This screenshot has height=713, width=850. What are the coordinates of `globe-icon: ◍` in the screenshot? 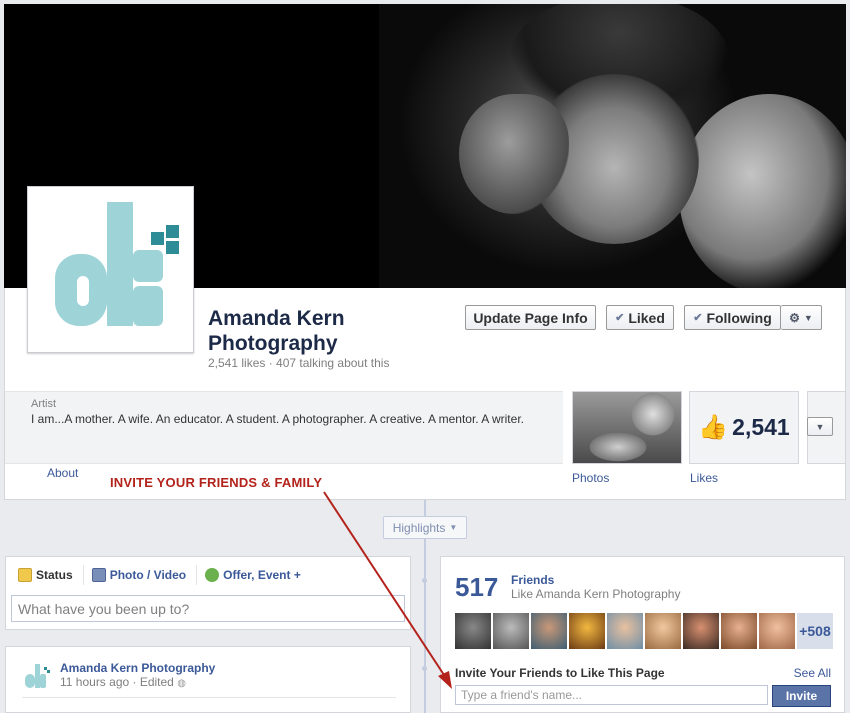 It's located at (181, 683).